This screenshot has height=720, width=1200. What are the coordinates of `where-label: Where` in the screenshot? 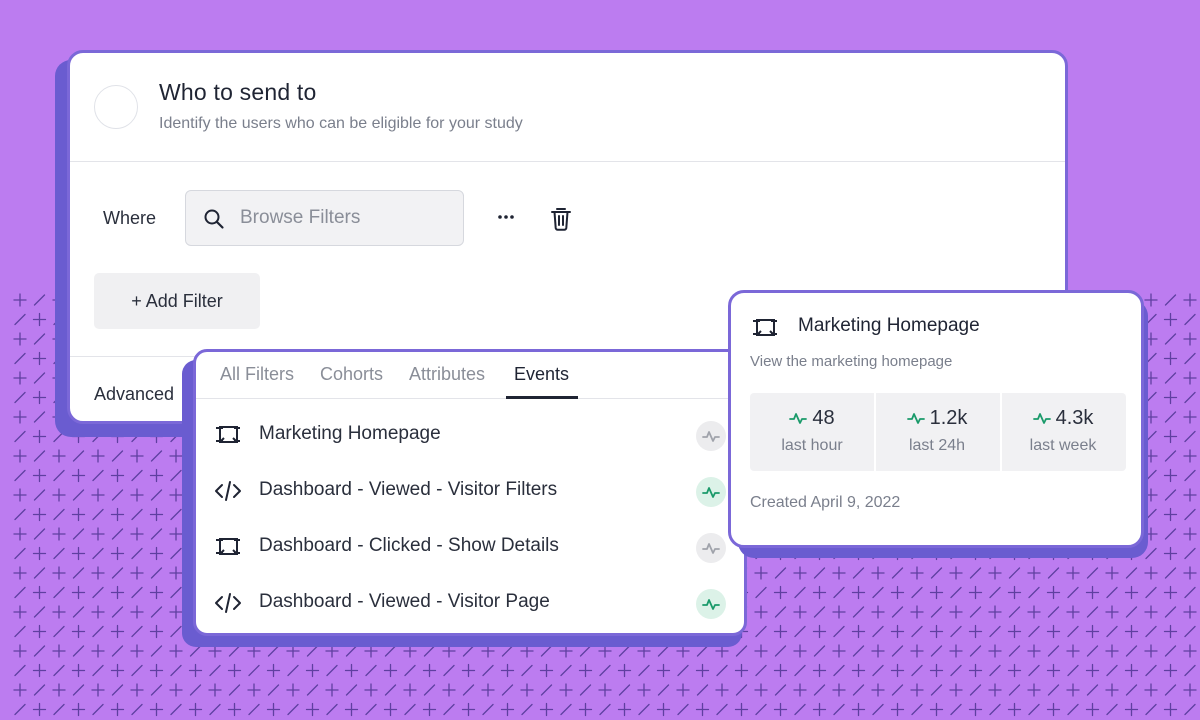 It's located at (130, 218).